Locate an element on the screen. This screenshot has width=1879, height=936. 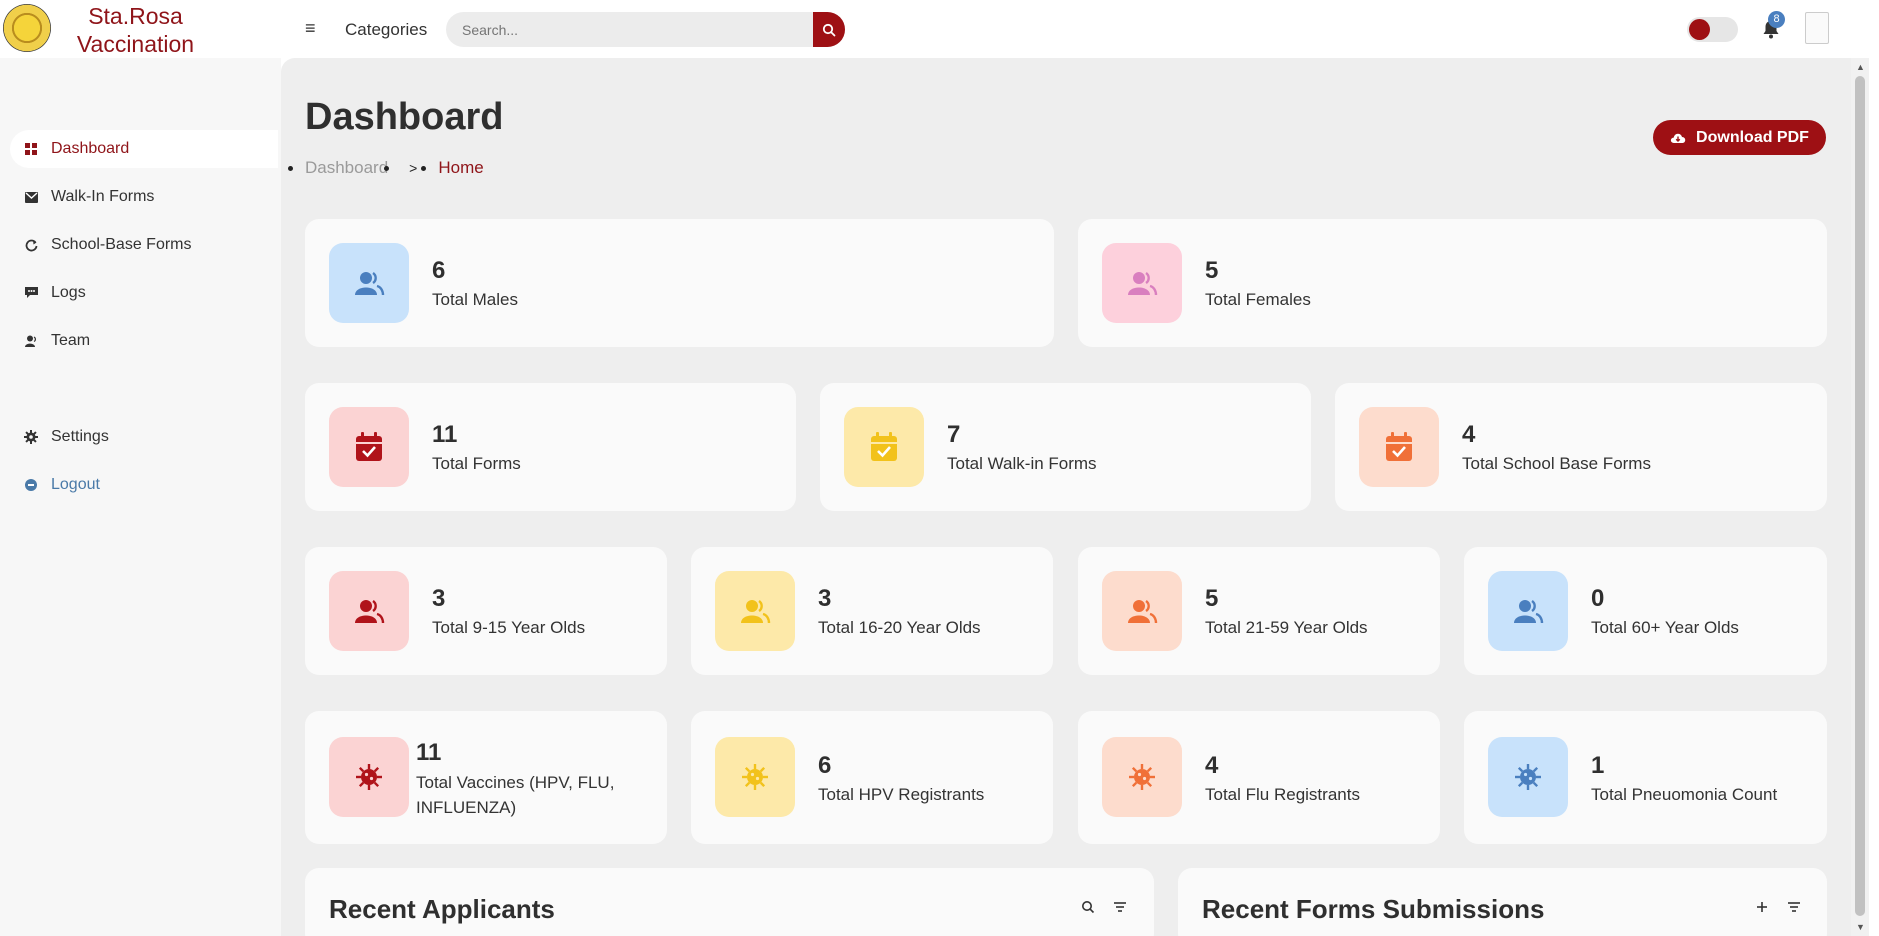
sidebar-item-label: Logs is located at coordinates (68, 292).